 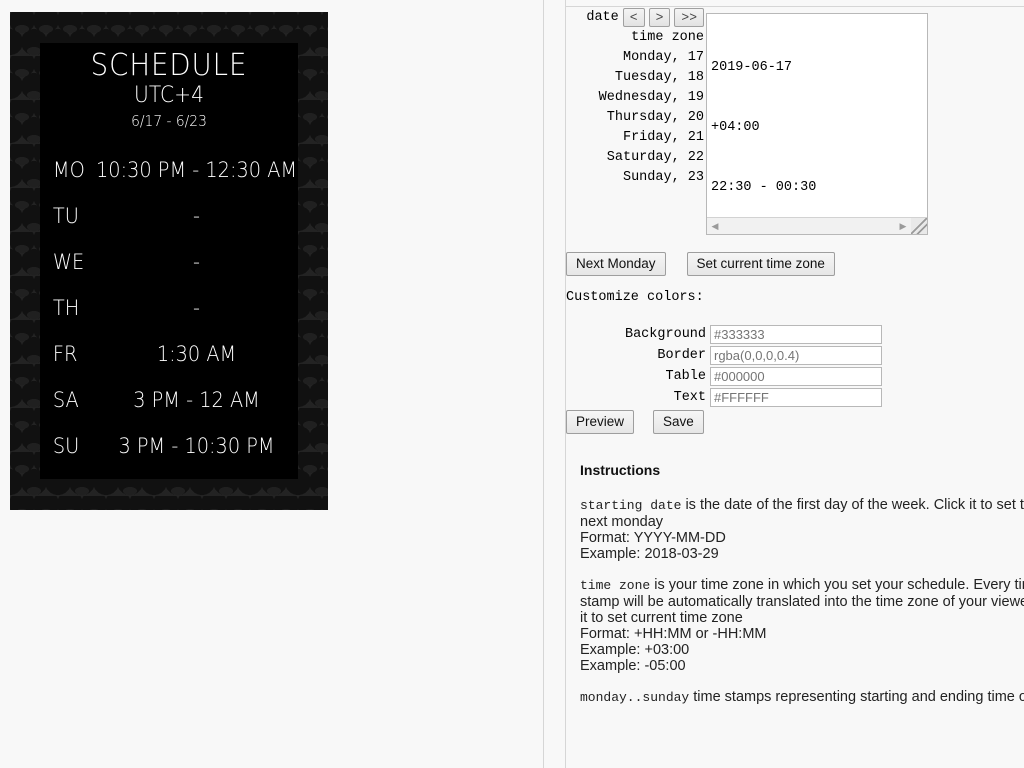 I want to click on table-row: Table, so click(x=724, y=376).